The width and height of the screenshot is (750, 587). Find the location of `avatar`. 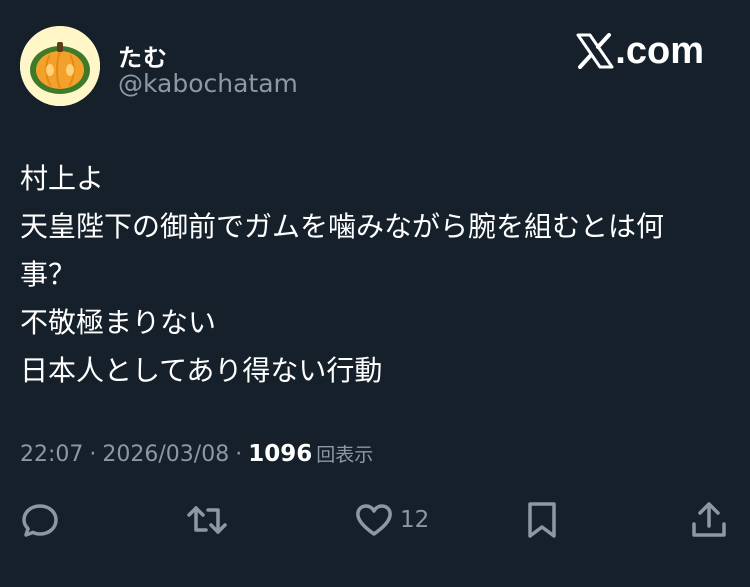

avatar is located at coordinates (60, 66).